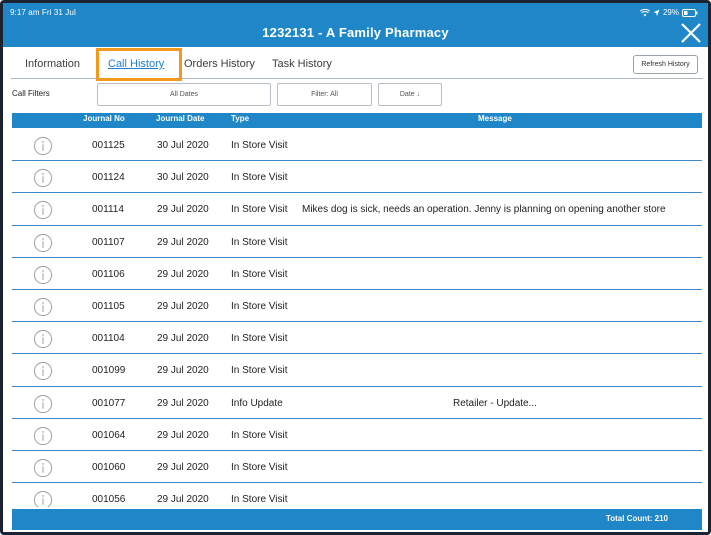 This screenshot has width=711, height=535. Describe the element at coordinates (219, 65) in the screenshot. I see `tab-orders-history: Orders History` at that location.